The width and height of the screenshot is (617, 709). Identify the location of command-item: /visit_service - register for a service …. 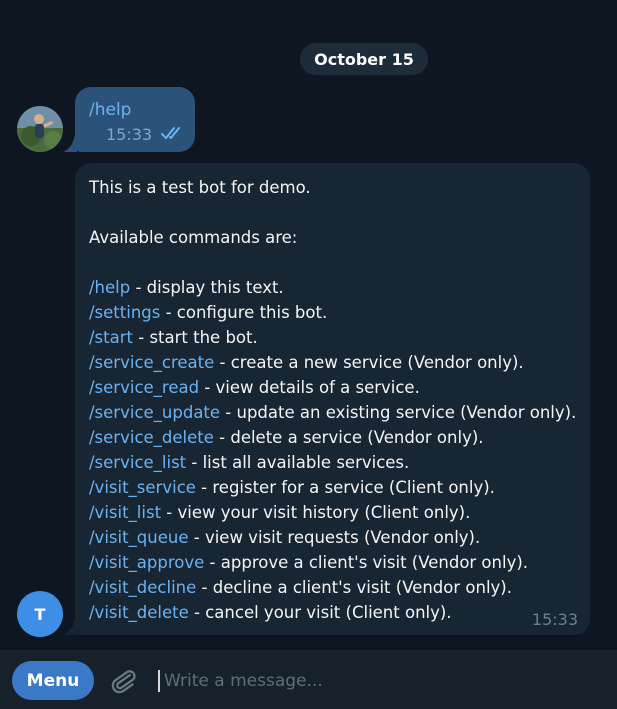
(336, 487).